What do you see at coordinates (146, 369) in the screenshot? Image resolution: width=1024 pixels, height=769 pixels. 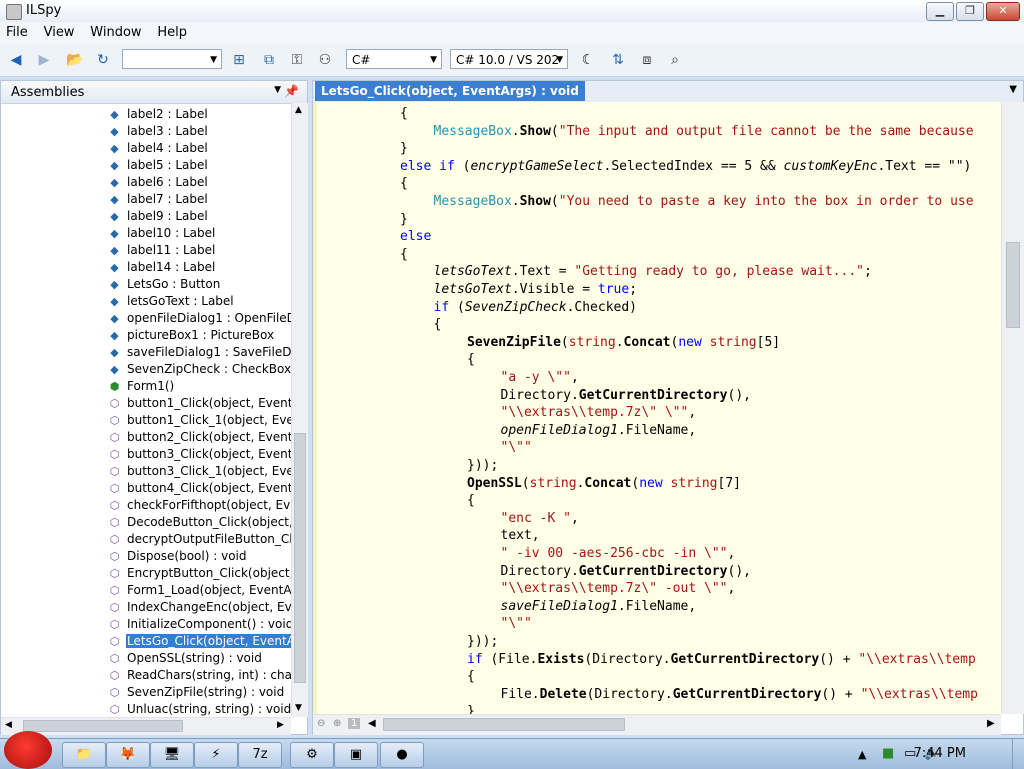 I see `tree-item: ◆ SevenZipCheck : CheckBox` at bounding box center [146, 369].